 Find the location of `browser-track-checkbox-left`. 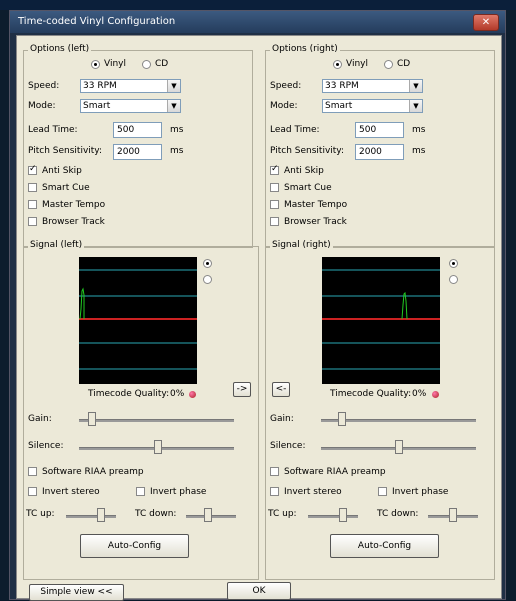

browser-track-checkbox-left is located at coordinates (32, 221).